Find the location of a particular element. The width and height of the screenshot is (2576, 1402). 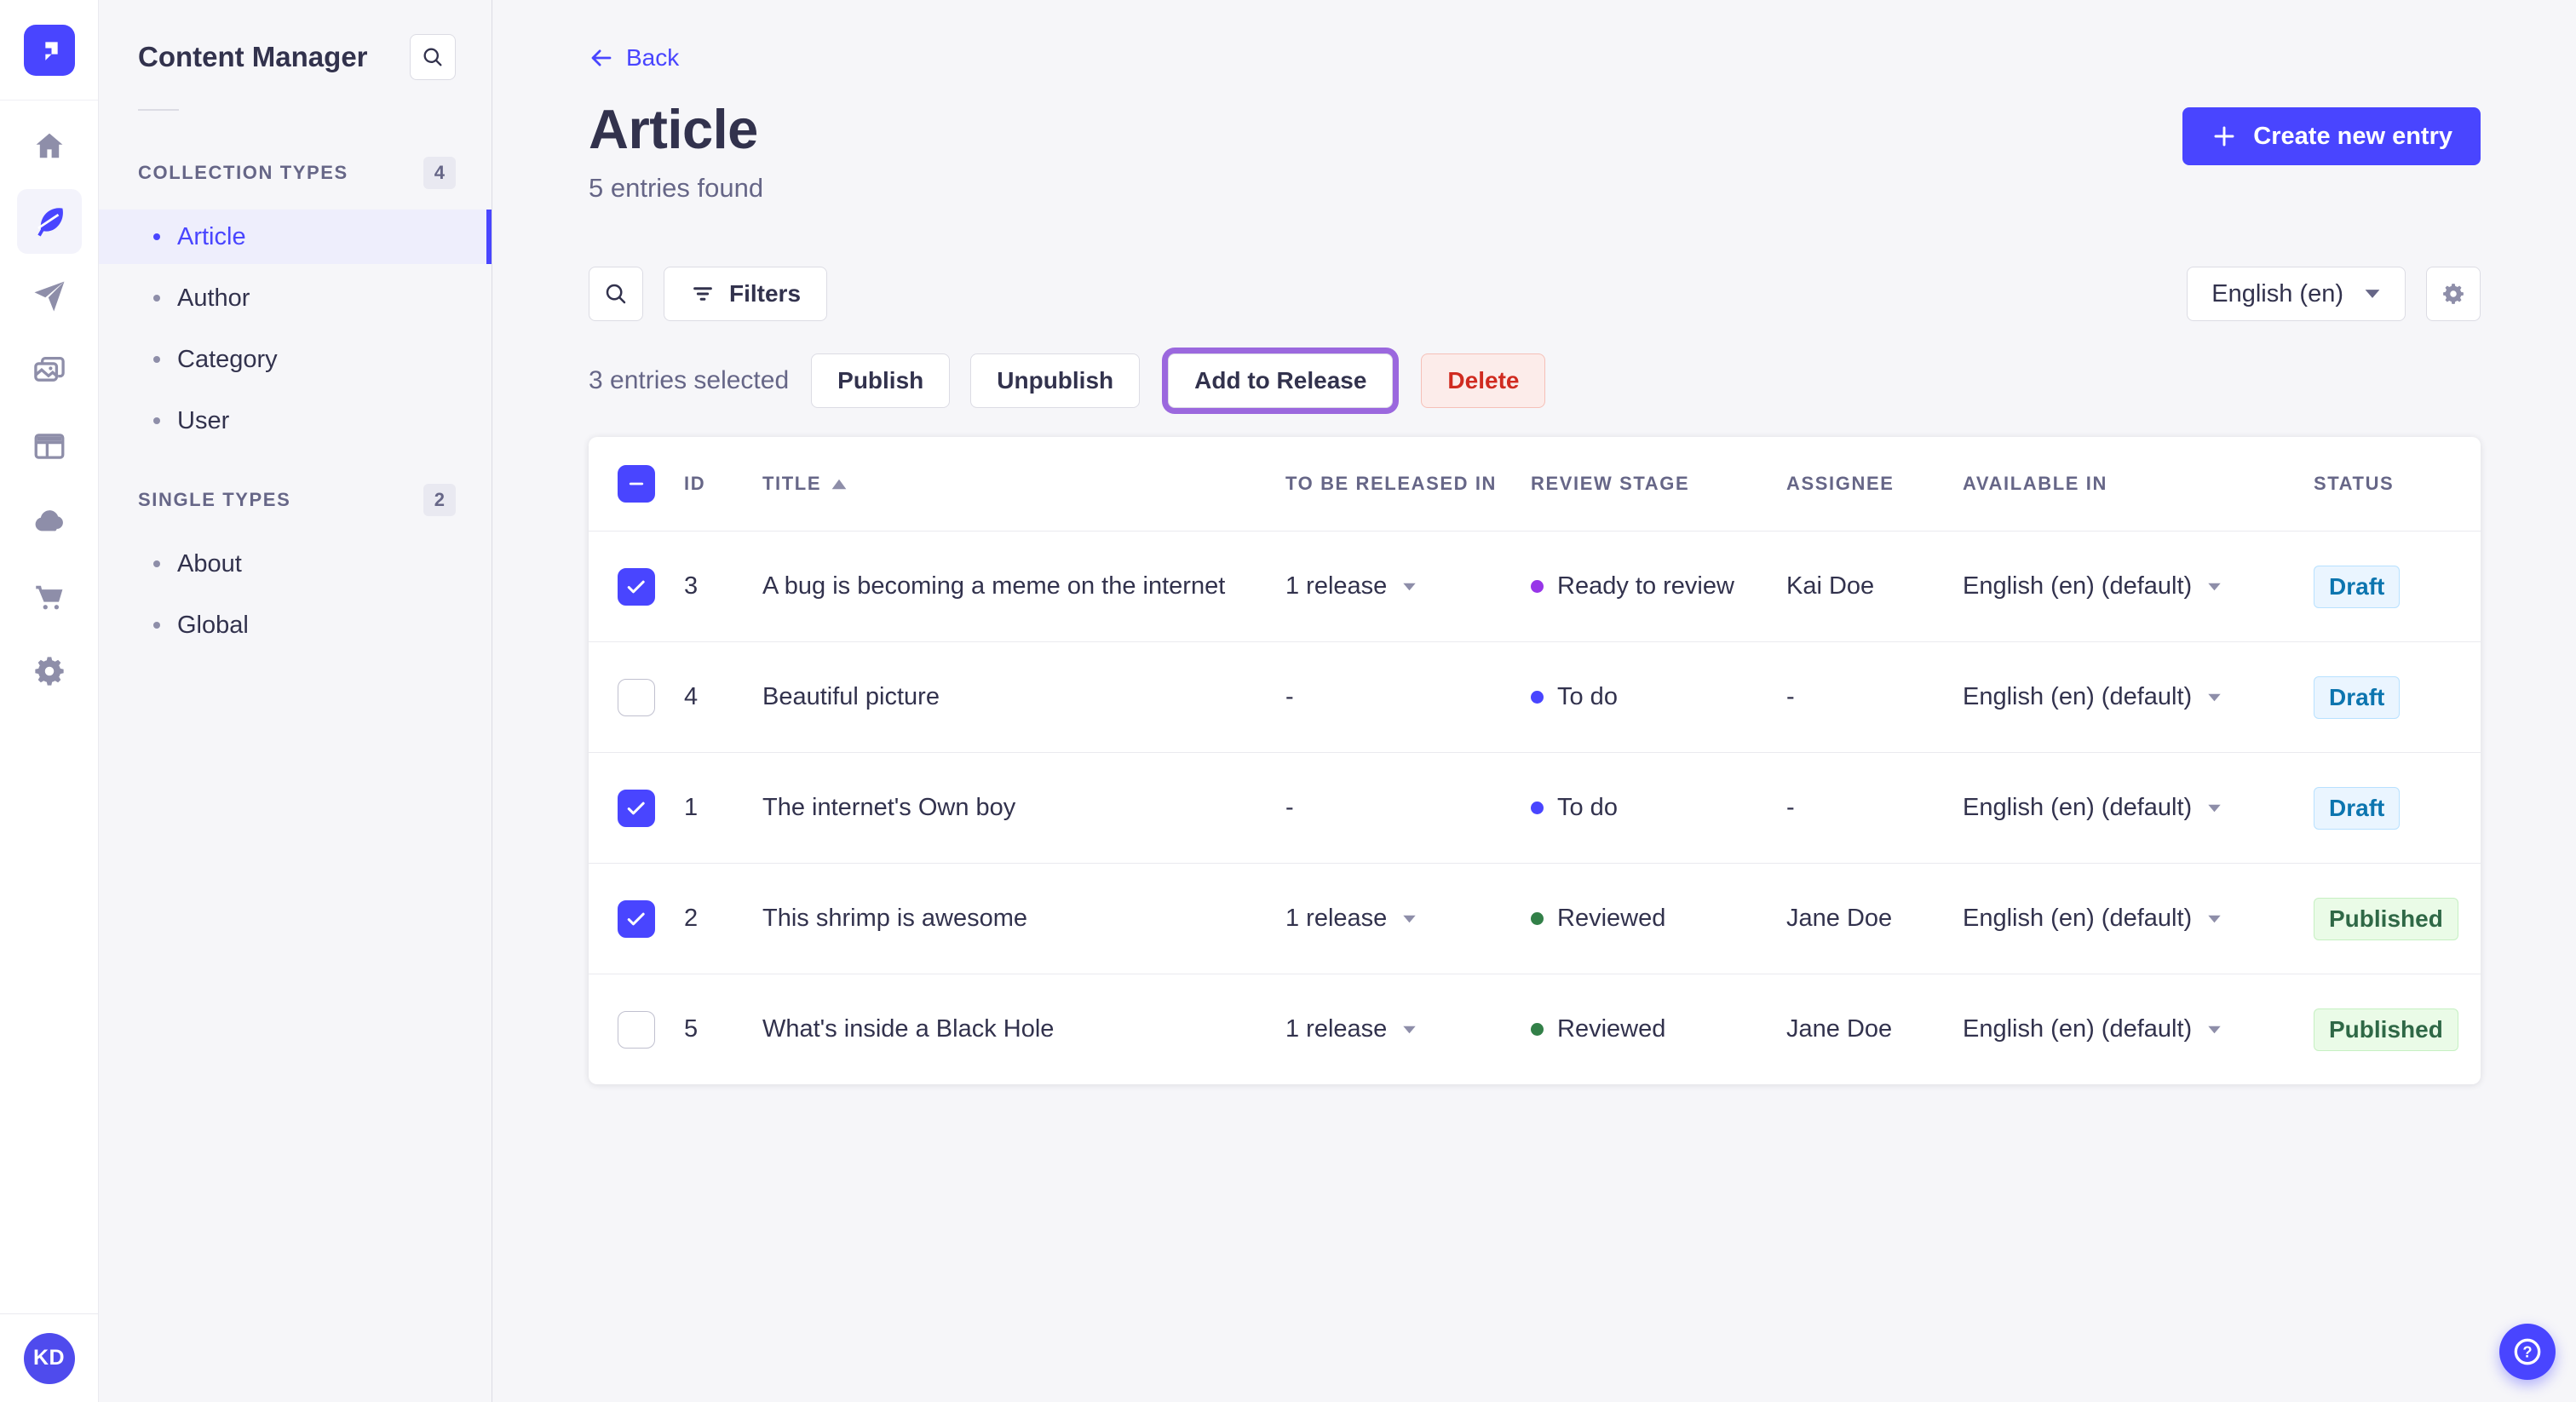

column-header-title: TITLE is located at coordinates (1023, 484).